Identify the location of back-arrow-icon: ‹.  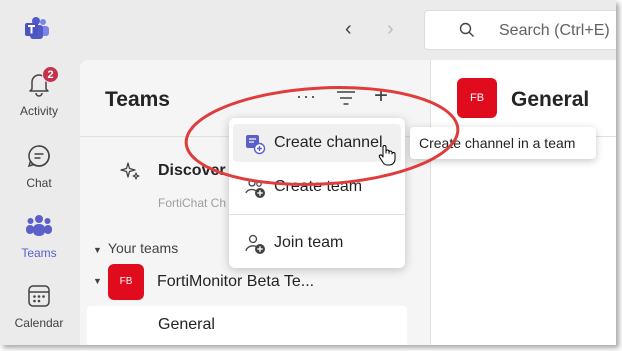
(348, 29).